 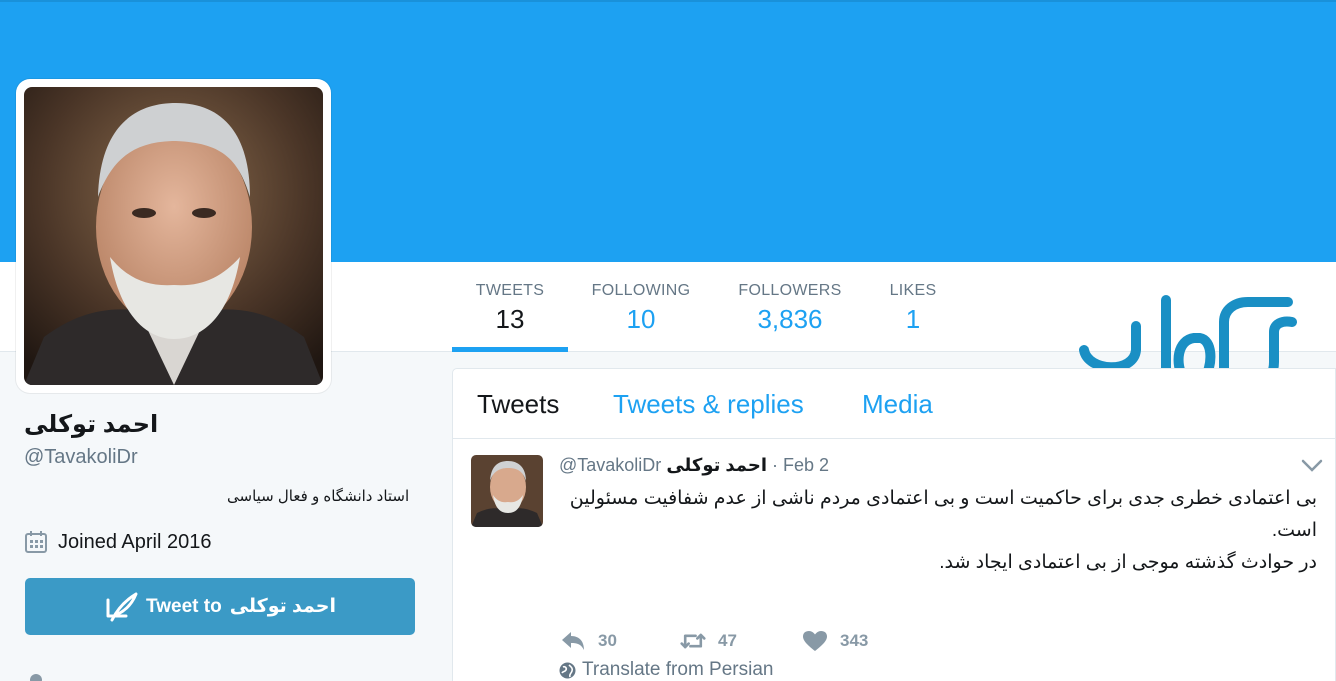 I want to click on tweet-to-button: Tweet to احمد توکلی, so click(x=220, y=606).